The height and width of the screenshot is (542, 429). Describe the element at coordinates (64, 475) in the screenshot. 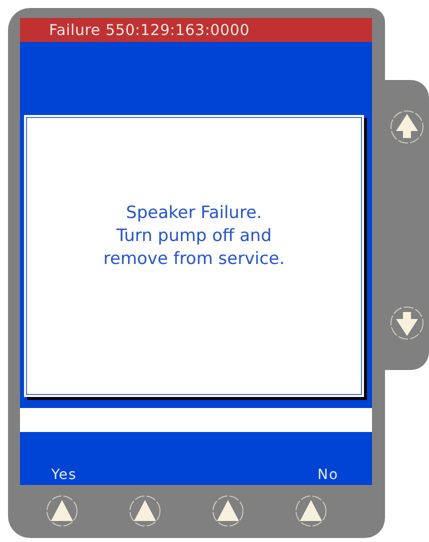

I see `softkey-label: Yes` at that location.